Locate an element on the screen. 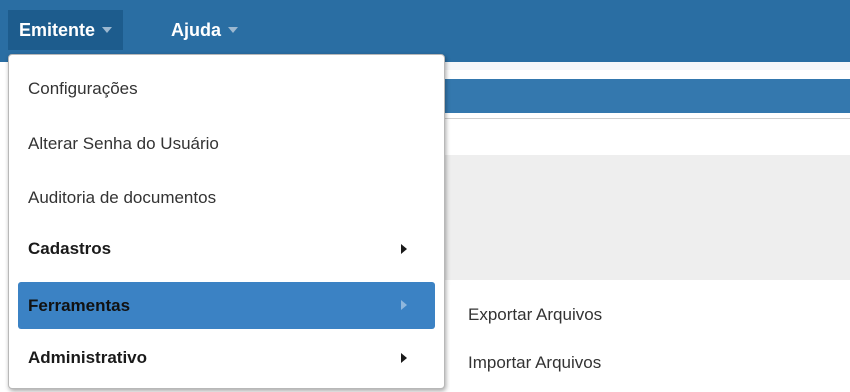 Image resolution: width=850 pixels, height=392 pixels. menu-item-auditoria: Auditoria de documentos is located at coordinates (226, 198).